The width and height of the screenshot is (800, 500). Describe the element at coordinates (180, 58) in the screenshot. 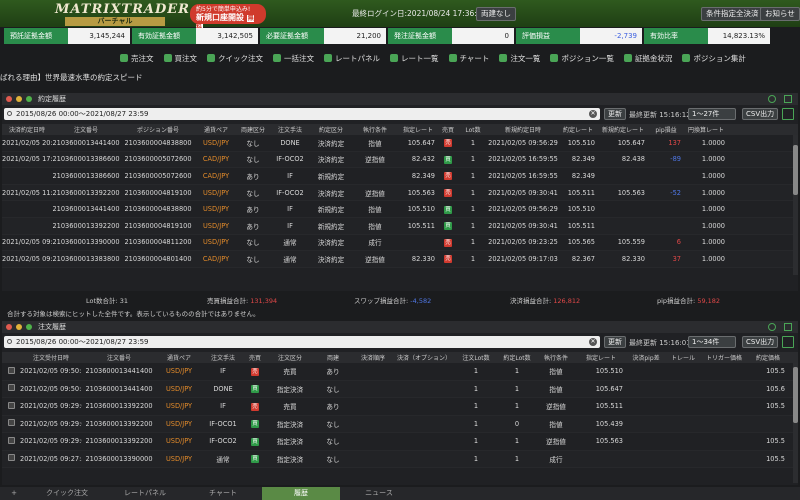

I see `toolbar-1-button: 買注文` at that location.